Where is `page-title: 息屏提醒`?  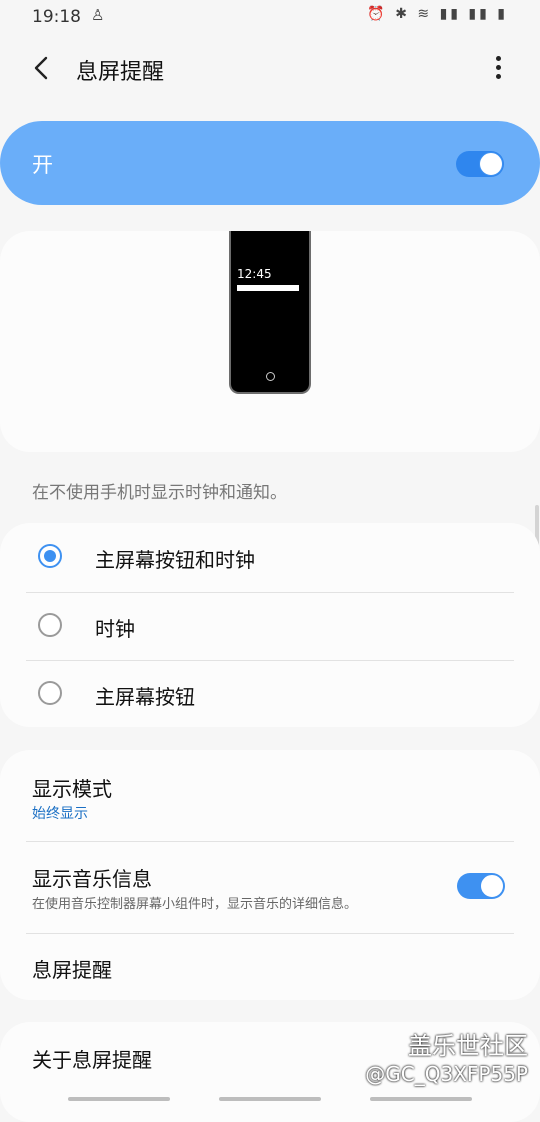
page-title: 息屏提醒 is located at coordinates (120, 72).